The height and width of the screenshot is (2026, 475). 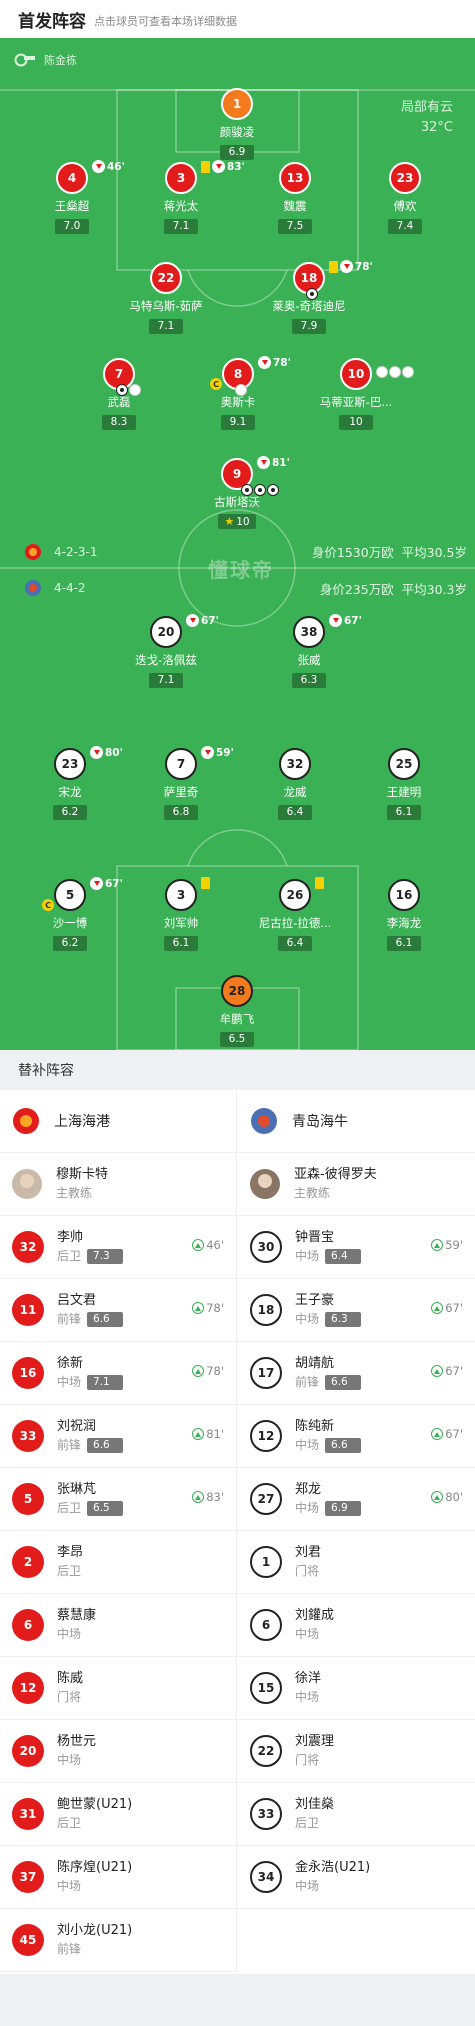 What do you see at coordinates (118, 1688) in the screenshot?
I see `bench-player: 12 陈威 门将` at bounding box center [118, 1688].